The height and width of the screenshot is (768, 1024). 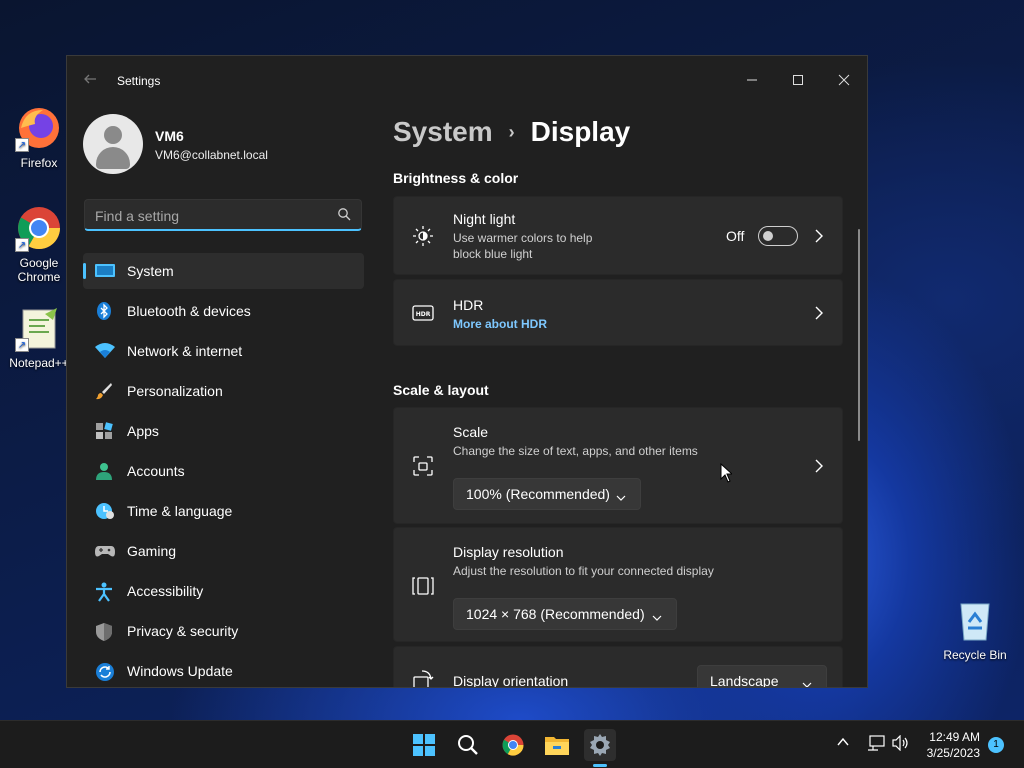 I want to click on maximize-button, so click(x=798, y=80).